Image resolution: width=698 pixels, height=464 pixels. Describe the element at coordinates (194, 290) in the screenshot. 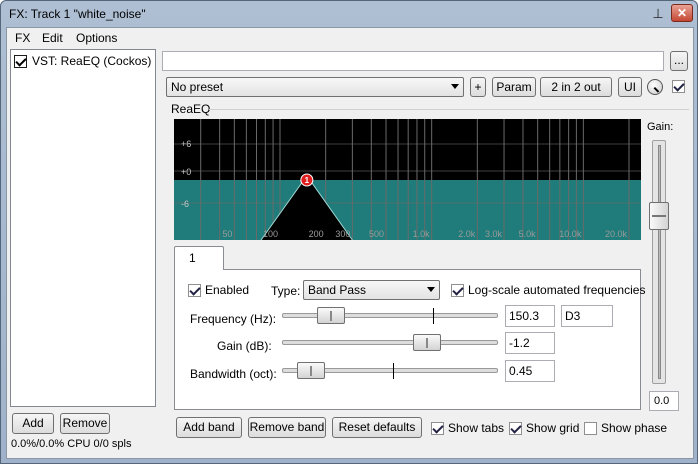

I see `enabled-checkbox` at that location.